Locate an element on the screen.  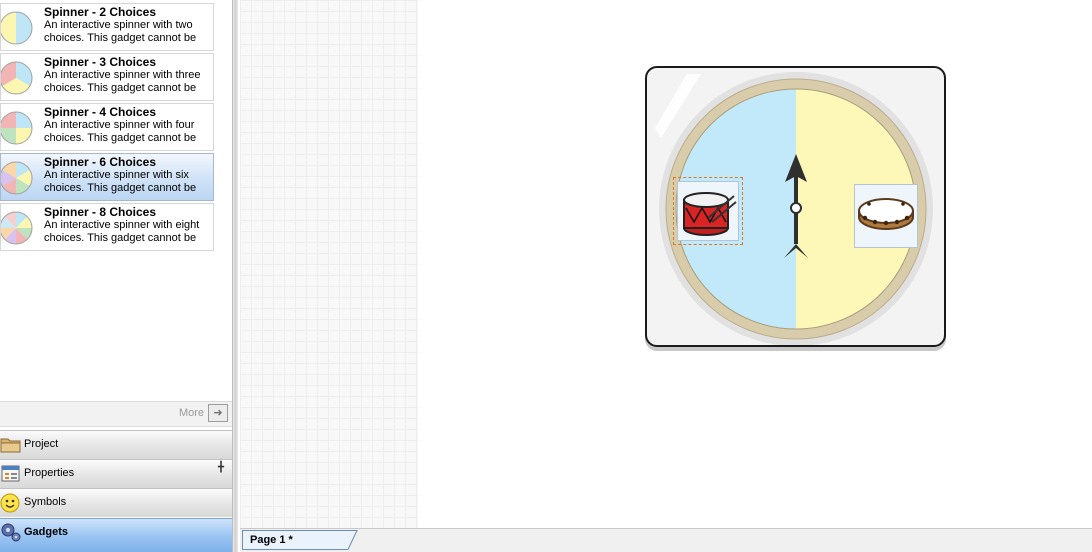
nav-label: Properties is located at coordinates (49, 473).